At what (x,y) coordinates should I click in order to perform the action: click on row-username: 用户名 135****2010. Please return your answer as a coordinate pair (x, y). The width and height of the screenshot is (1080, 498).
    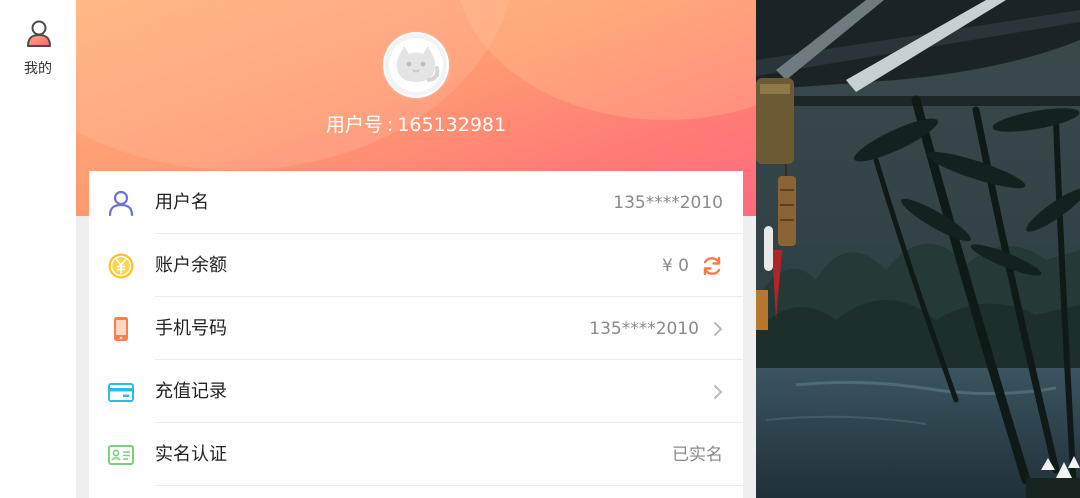
    Looking at the image, I should click on (416, 202).